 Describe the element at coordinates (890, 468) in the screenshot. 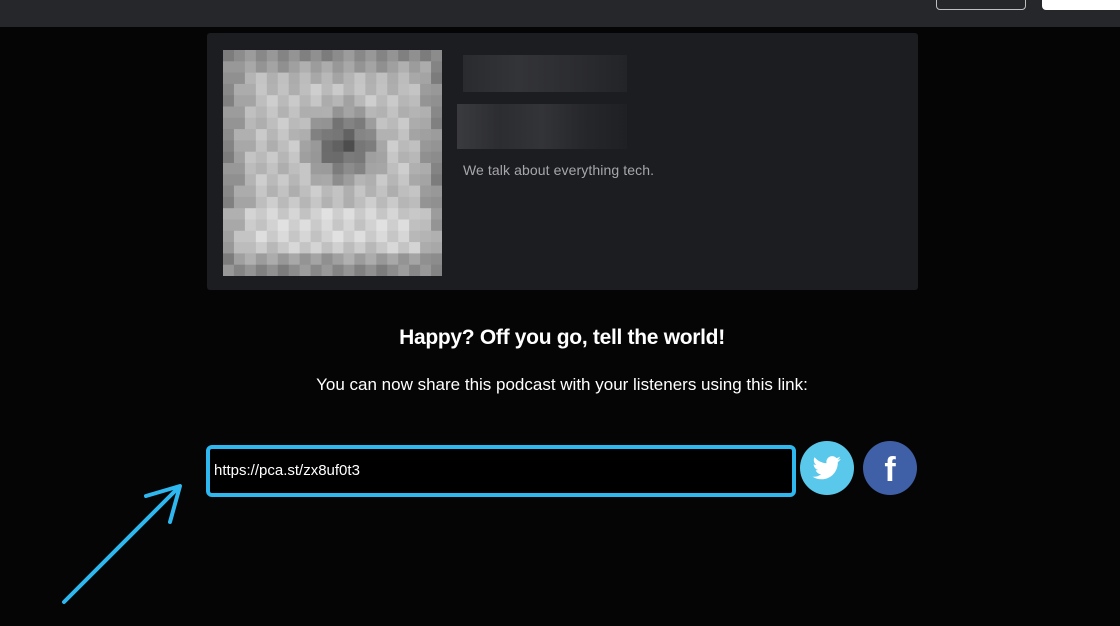

I see `facebook-share-button: f` at that location.